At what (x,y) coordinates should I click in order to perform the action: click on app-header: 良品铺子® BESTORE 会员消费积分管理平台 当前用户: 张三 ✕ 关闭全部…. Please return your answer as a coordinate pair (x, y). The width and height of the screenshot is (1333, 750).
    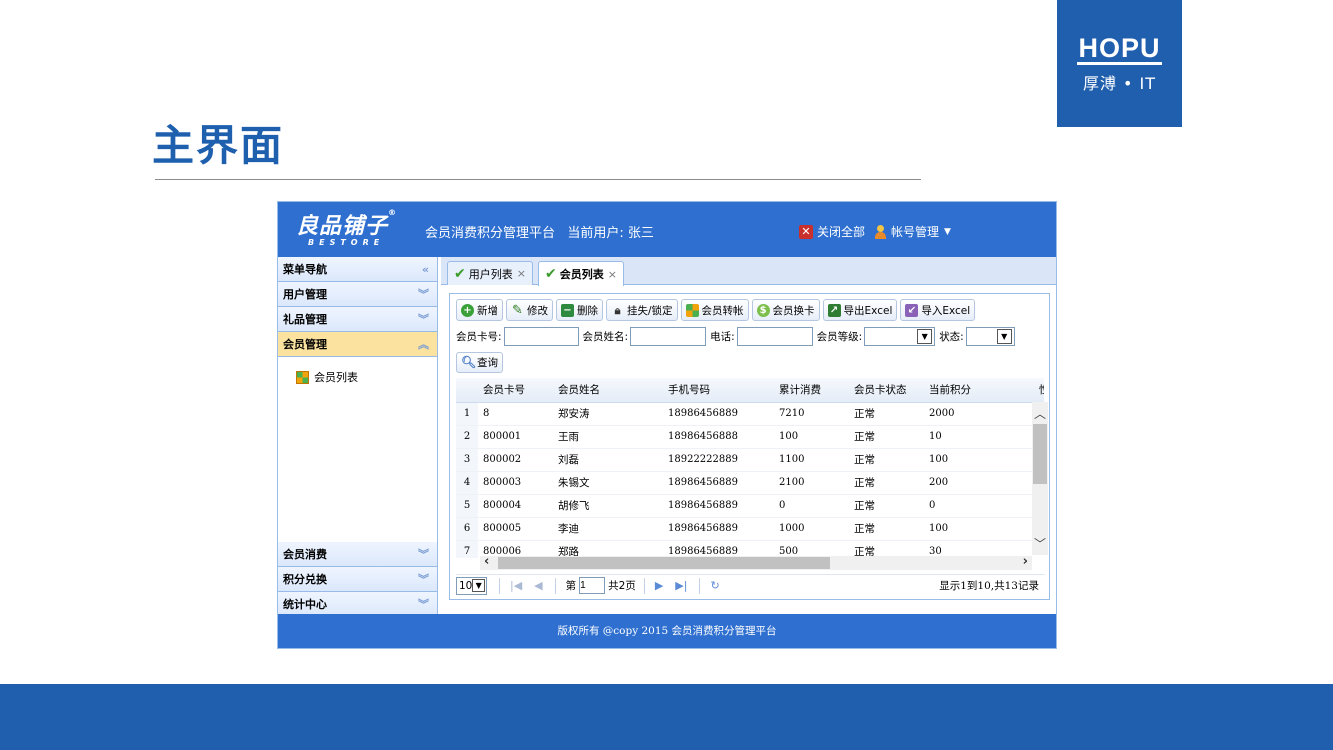
    Looking at the image, I should click on (667, 229).